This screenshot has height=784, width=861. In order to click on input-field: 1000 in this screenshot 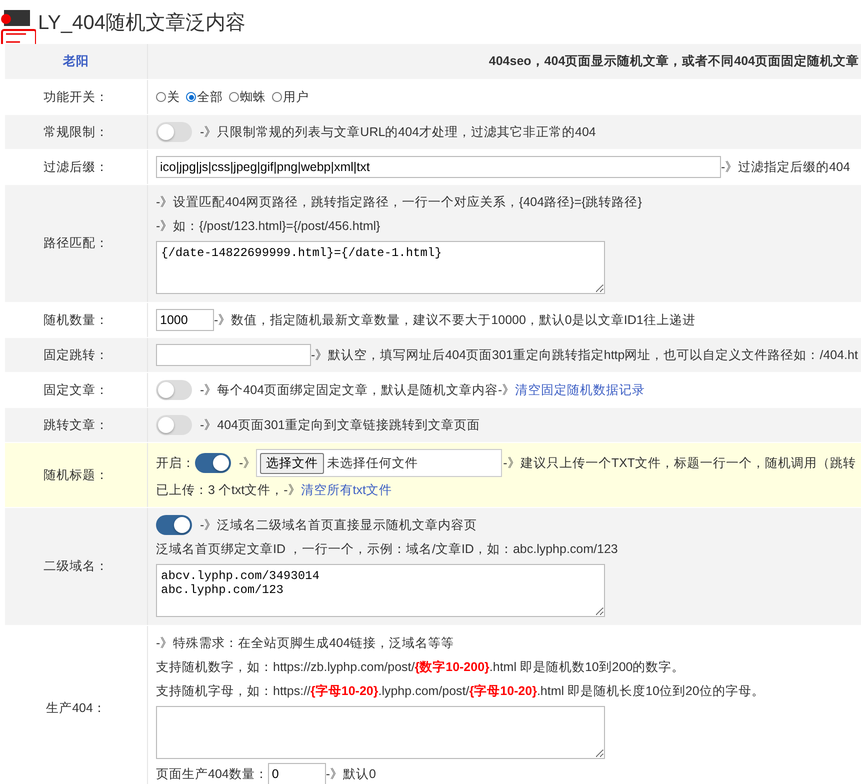, I will do `click(185, 320)`.